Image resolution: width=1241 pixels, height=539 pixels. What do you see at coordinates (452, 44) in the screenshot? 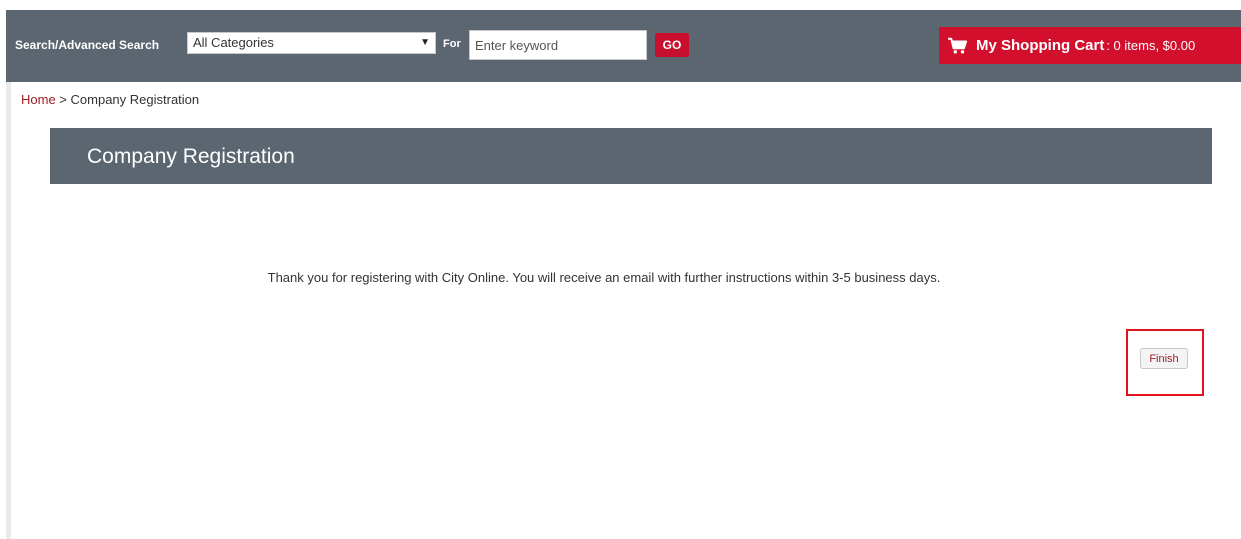
I see `for-label: For` at bounding box center [452, 44].